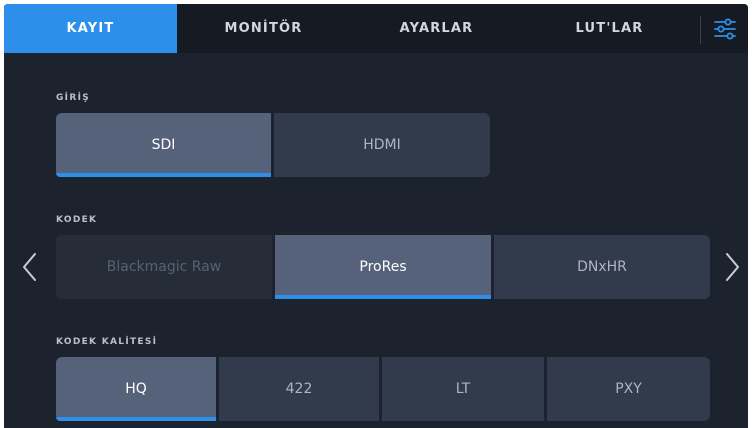 This screenshot has height=428, width=752. I want to click on codec-option-label: Blackmagic Raw, so click(164, 267).